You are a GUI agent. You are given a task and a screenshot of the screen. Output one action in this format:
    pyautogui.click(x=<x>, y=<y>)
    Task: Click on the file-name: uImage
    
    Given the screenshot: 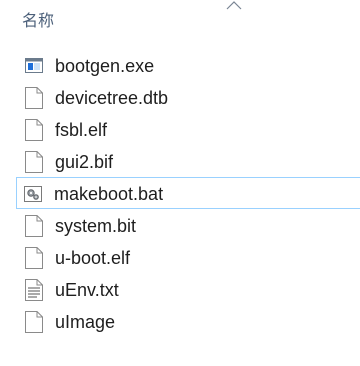 What is the action you would take?
    pyautogui.click(x=85, y=322)
    